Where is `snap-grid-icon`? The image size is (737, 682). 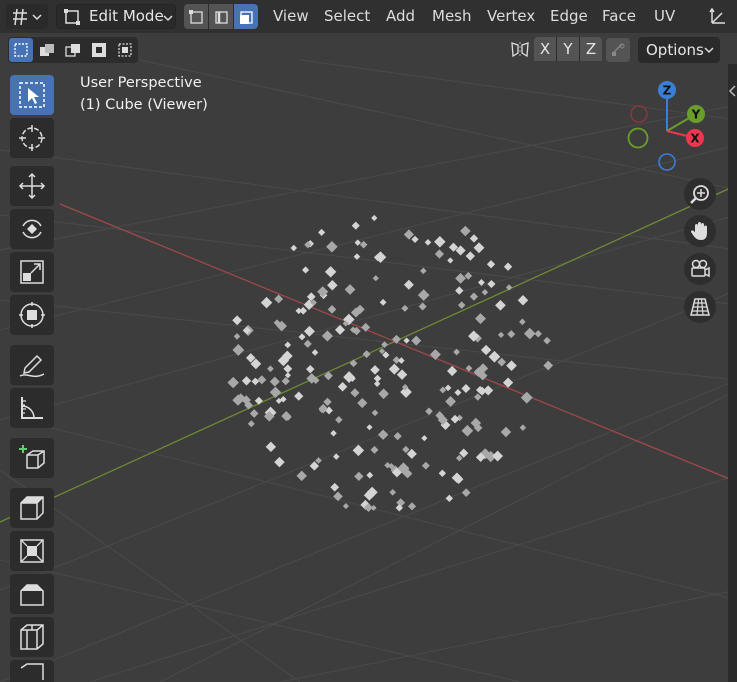
snap-grid-icon is located at coordinates (618, 49).